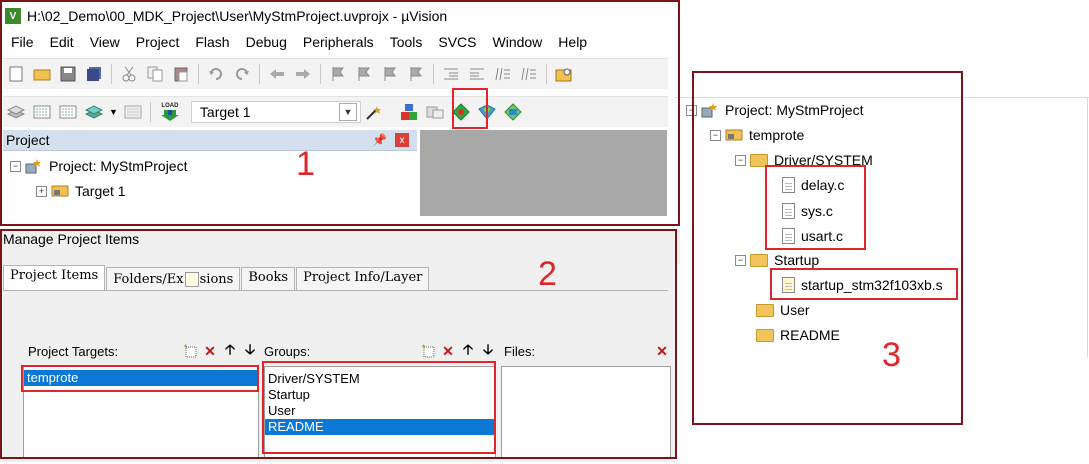  I want to click on highlight-manage-icon, so click(470, 108).